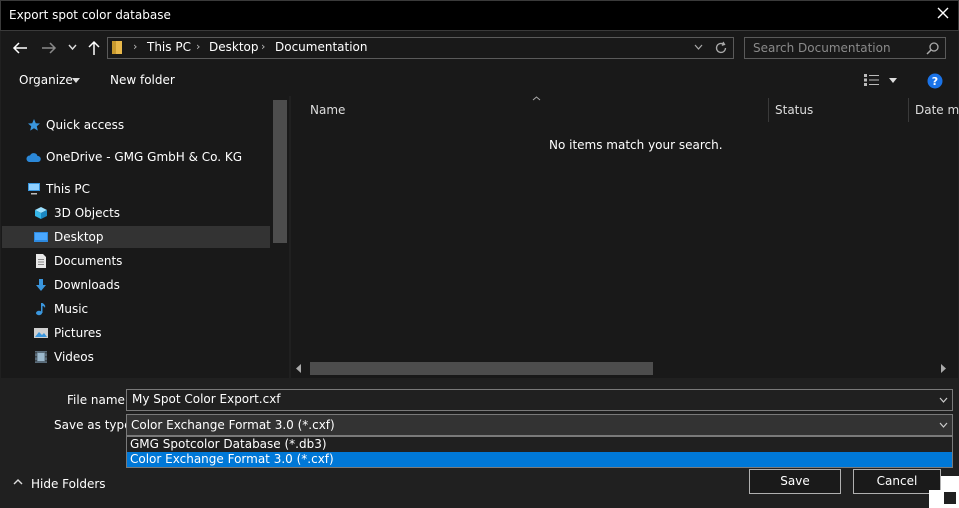  What do you see at coordinates (136, 237) in the screenshot?
I see `sidebar-item-desktop: Desktop` at bounding box center [136, 237].